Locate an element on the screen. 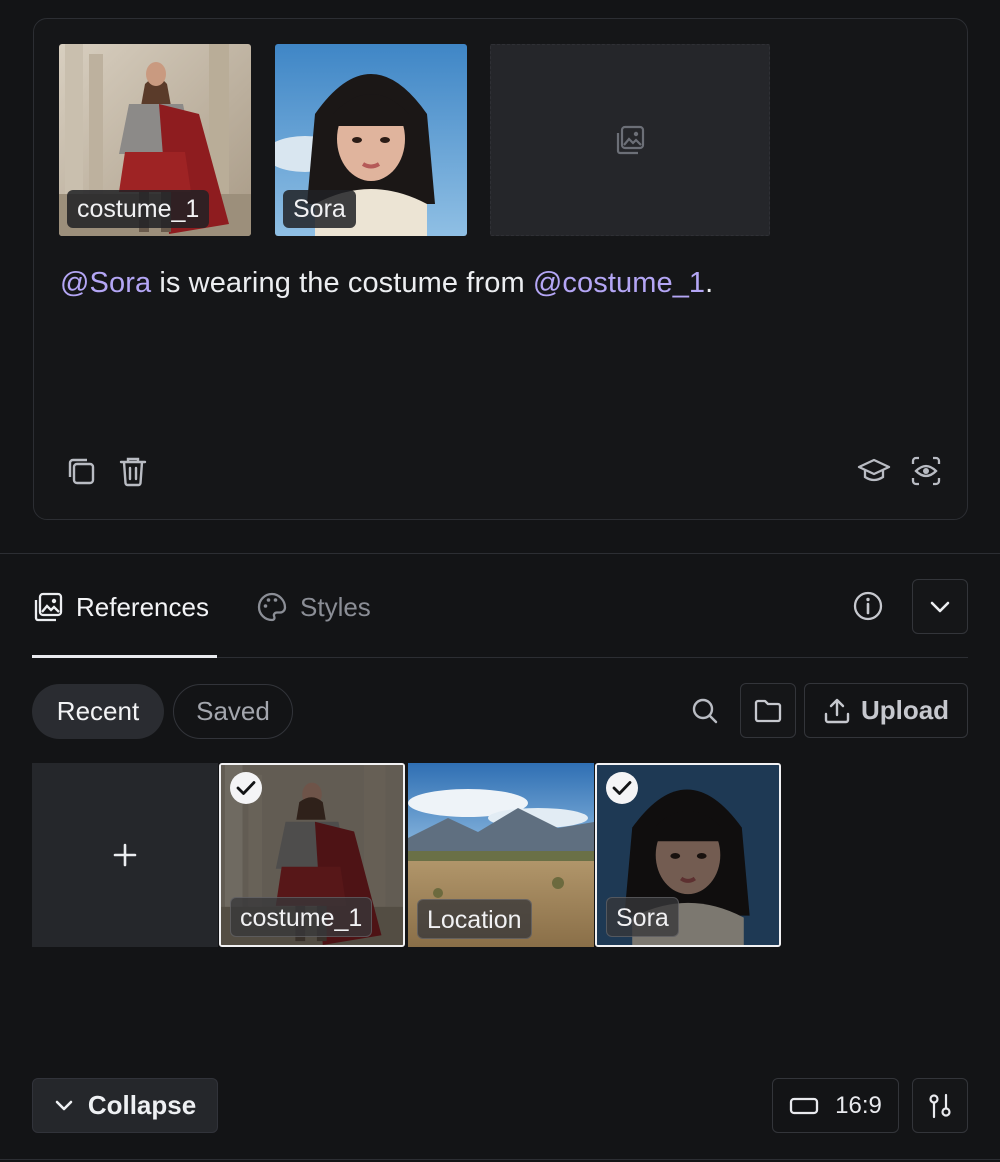 This screenshot has width=1000, height=1162. upload-icon is located at coordinates (837, 710).